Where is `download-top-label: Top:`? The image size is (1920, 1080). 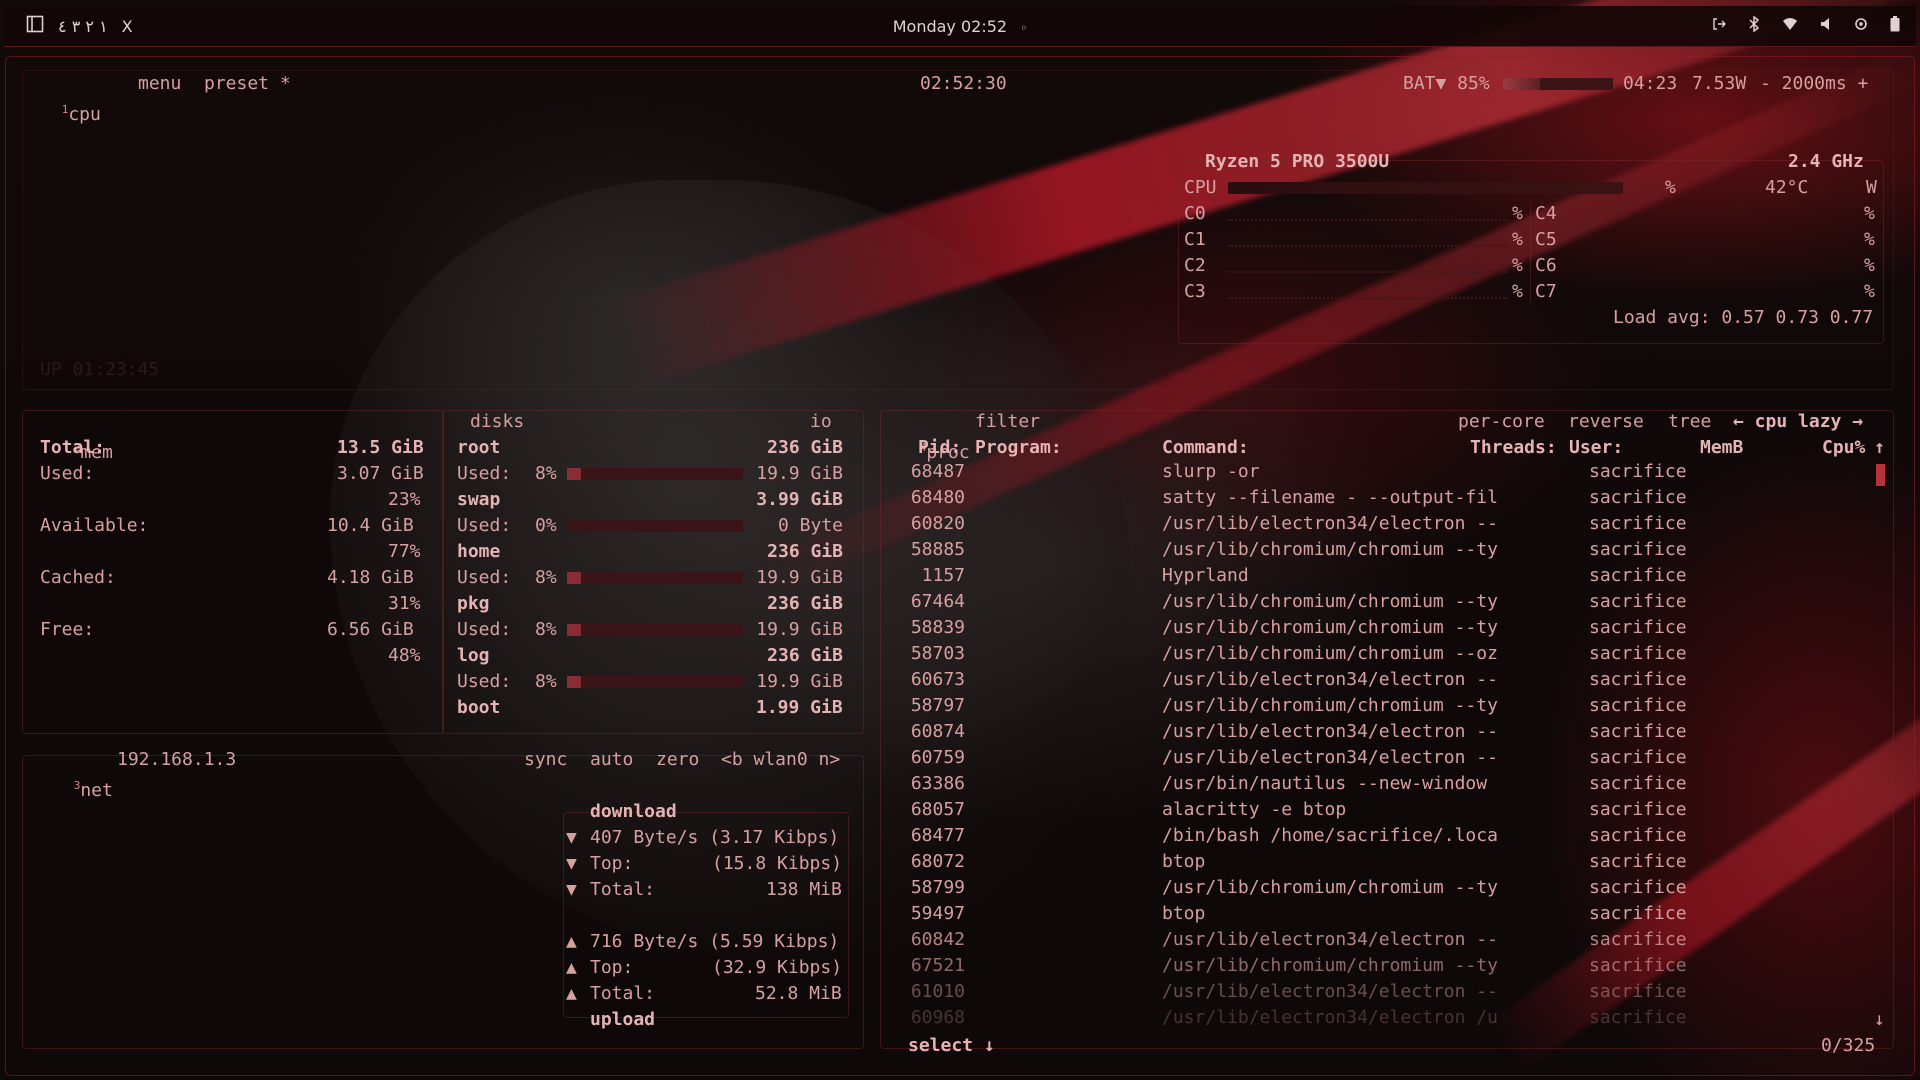 download-top-label: Top: is located at coordinates (612, 863).